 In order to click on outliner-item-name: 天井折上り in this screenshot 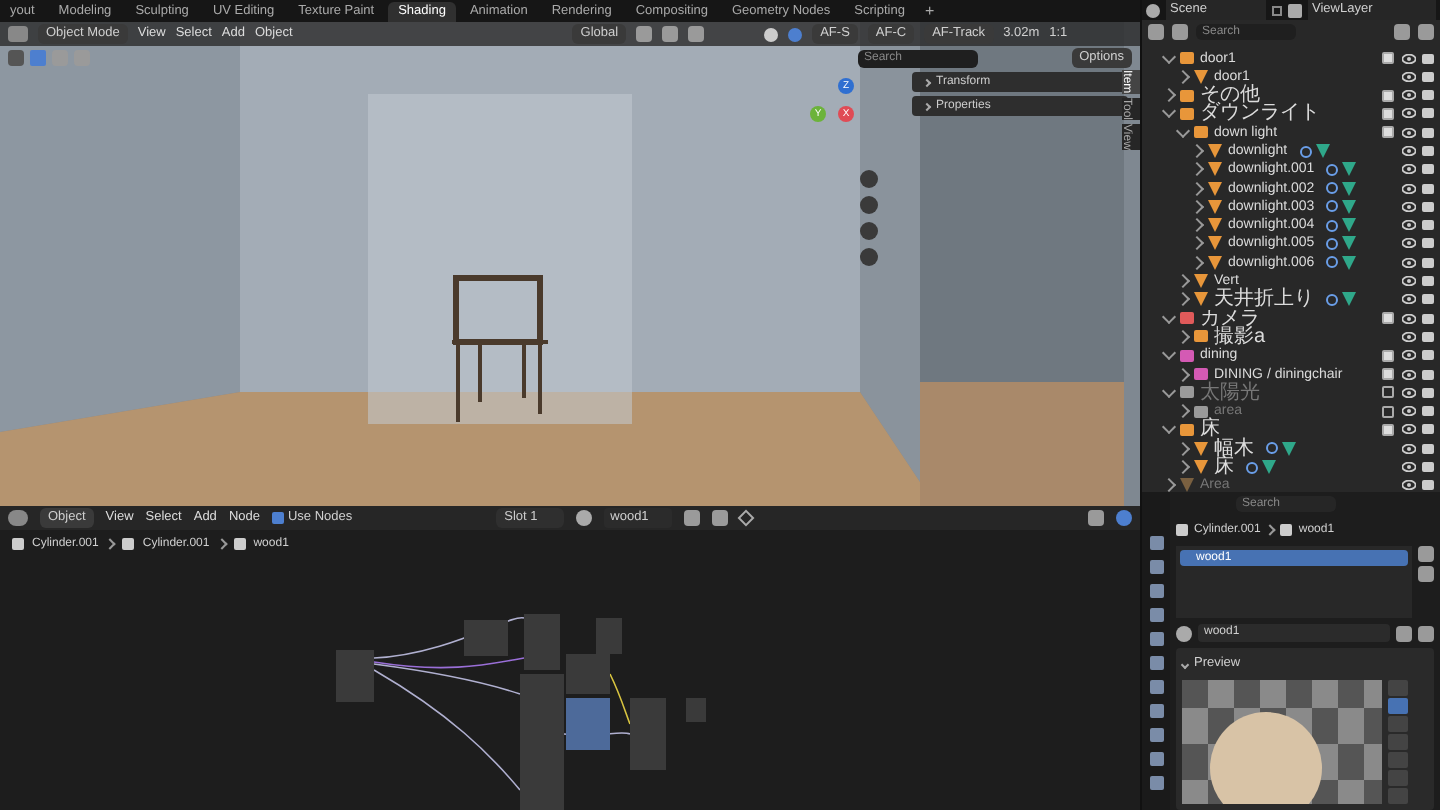, I will do `click(1264, 300)`.